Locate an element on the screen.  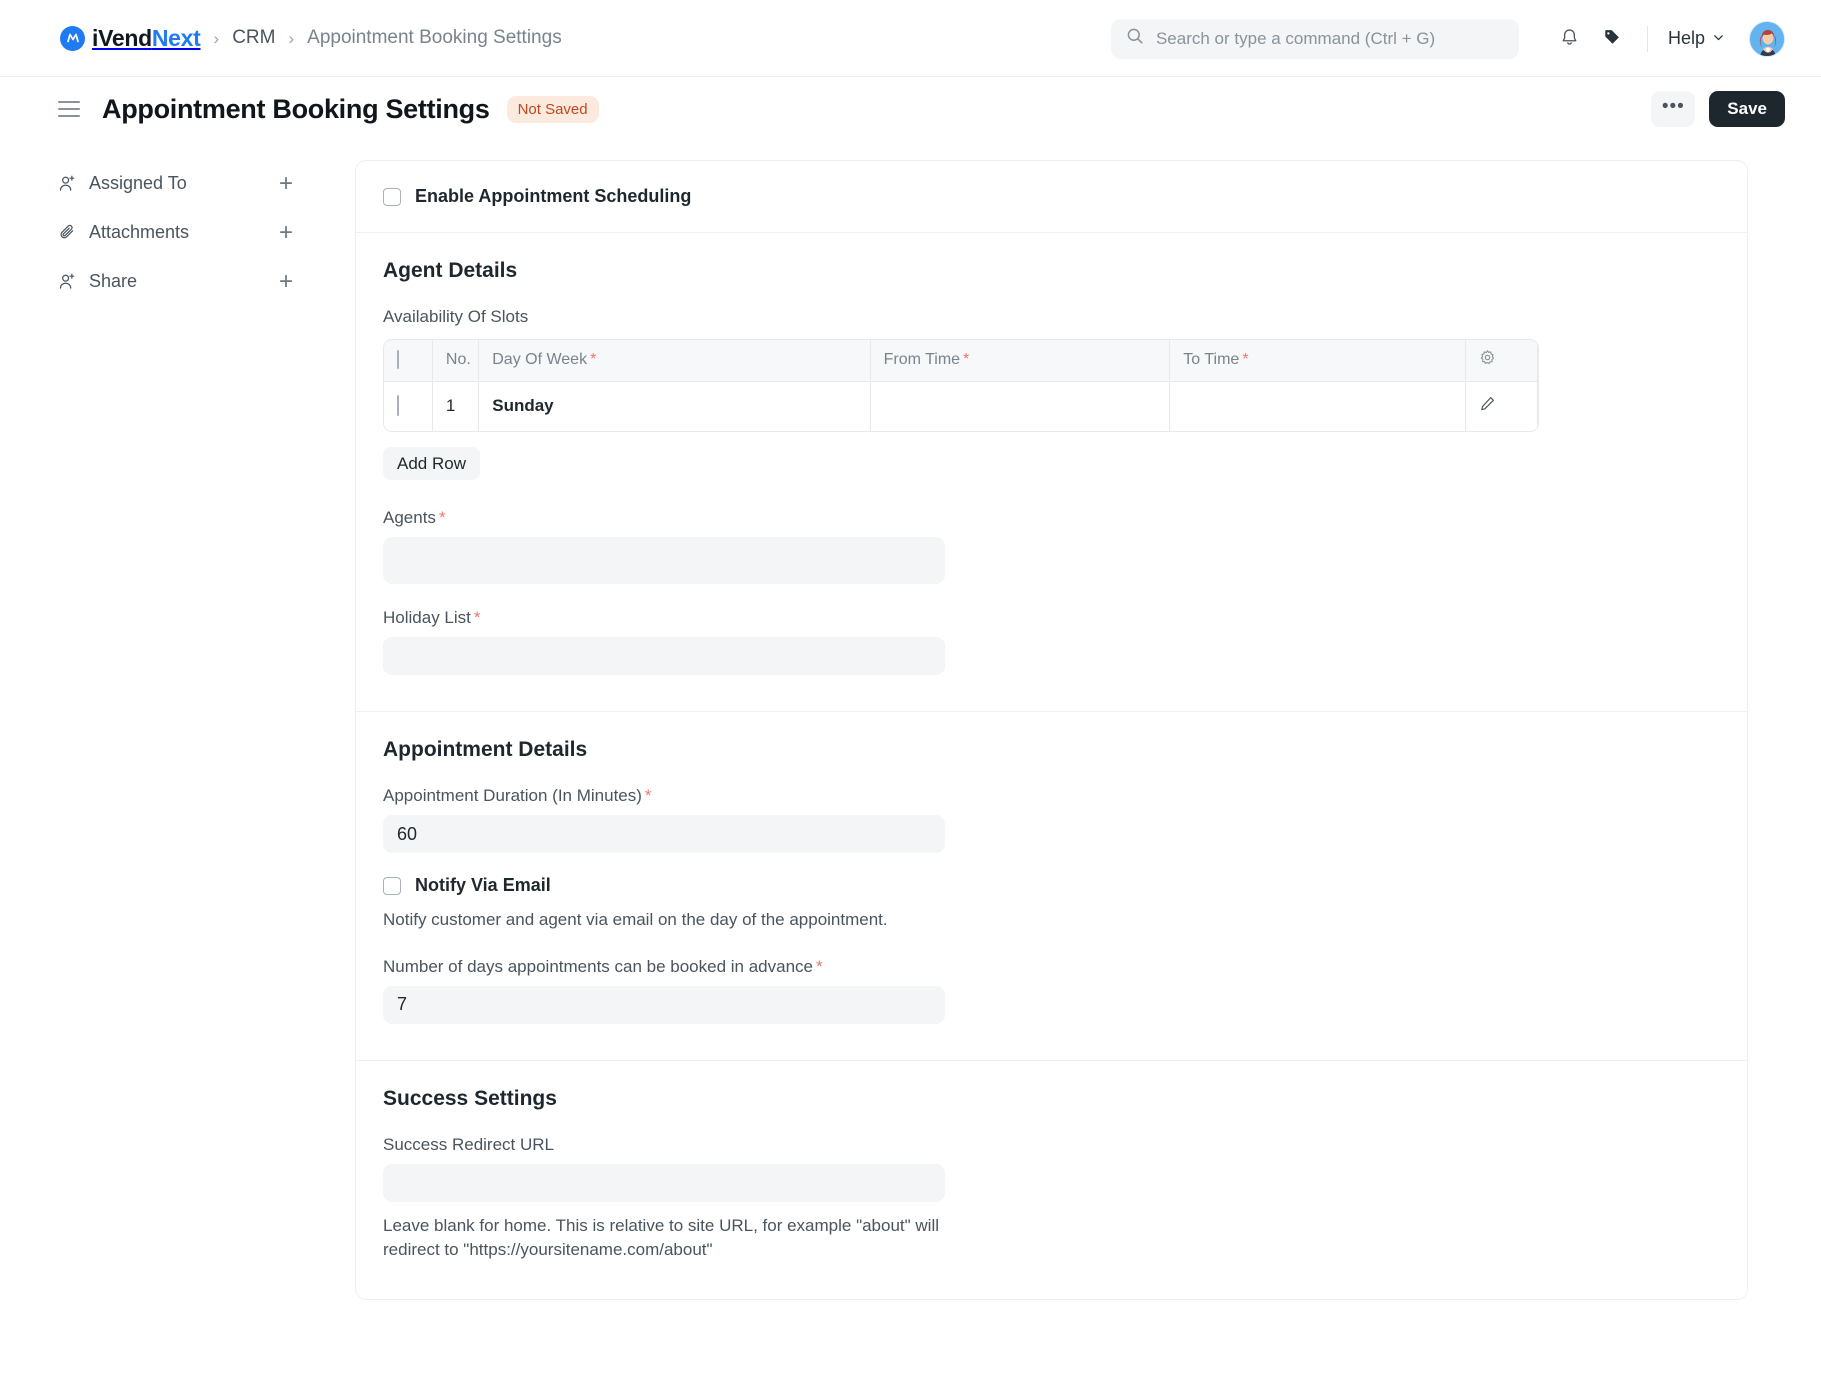
user-add-icon is located at coordinates (70, 183).